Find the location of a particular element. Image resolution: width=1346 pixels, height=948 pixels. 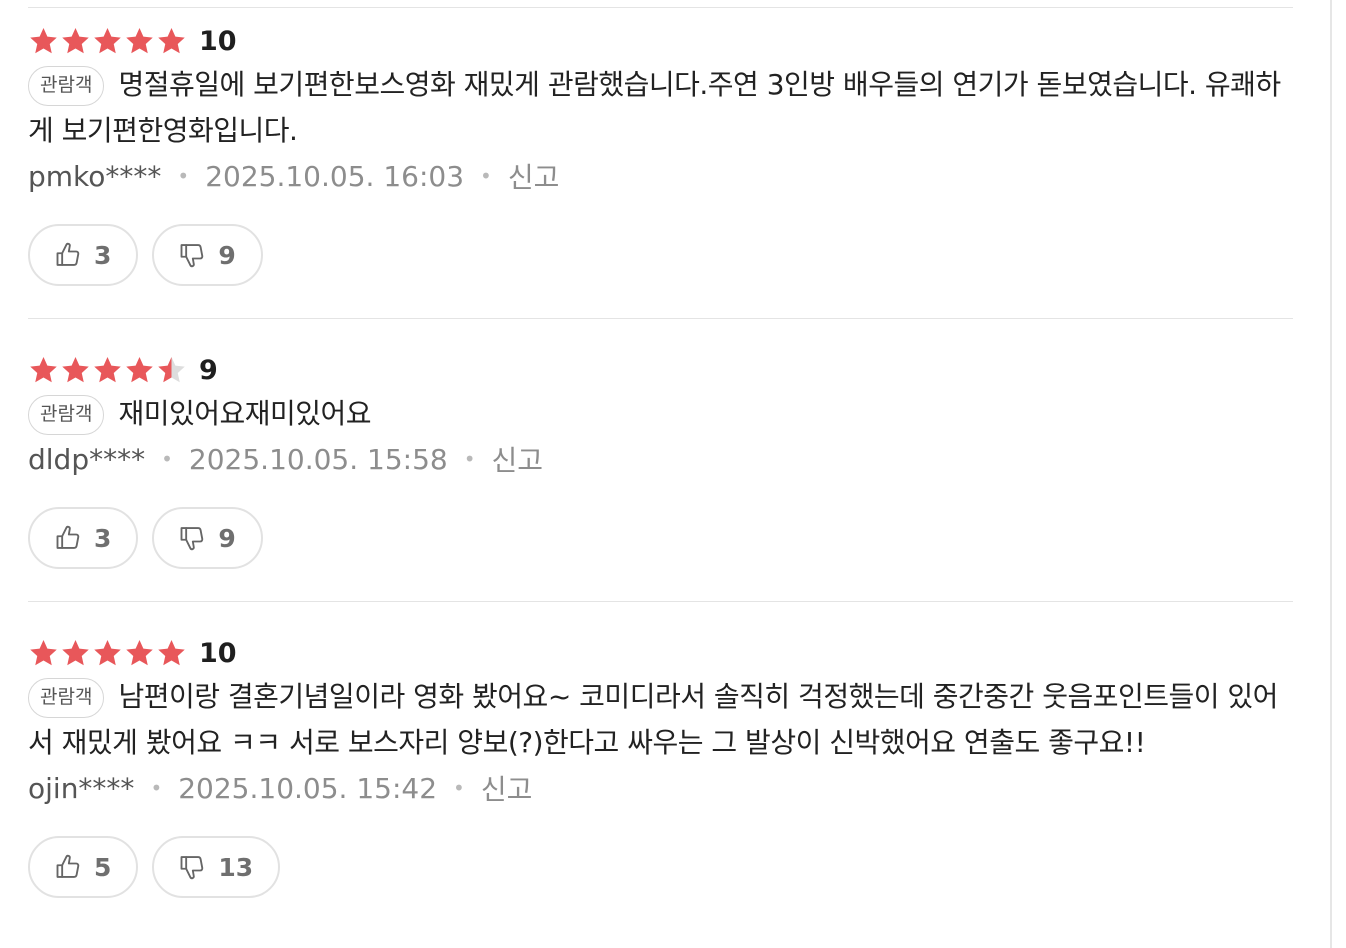

dislike-button: 13 is located at coordinates (216, 867).